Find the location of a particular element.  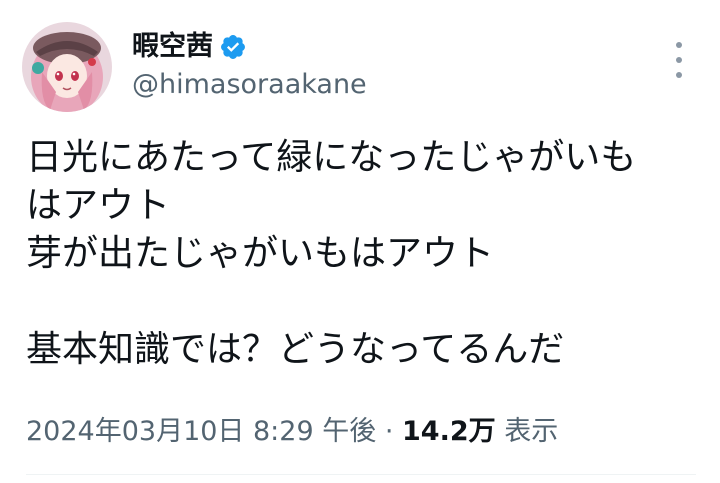

user-handle: @himasoraakane is located at coordinates (249, 85).